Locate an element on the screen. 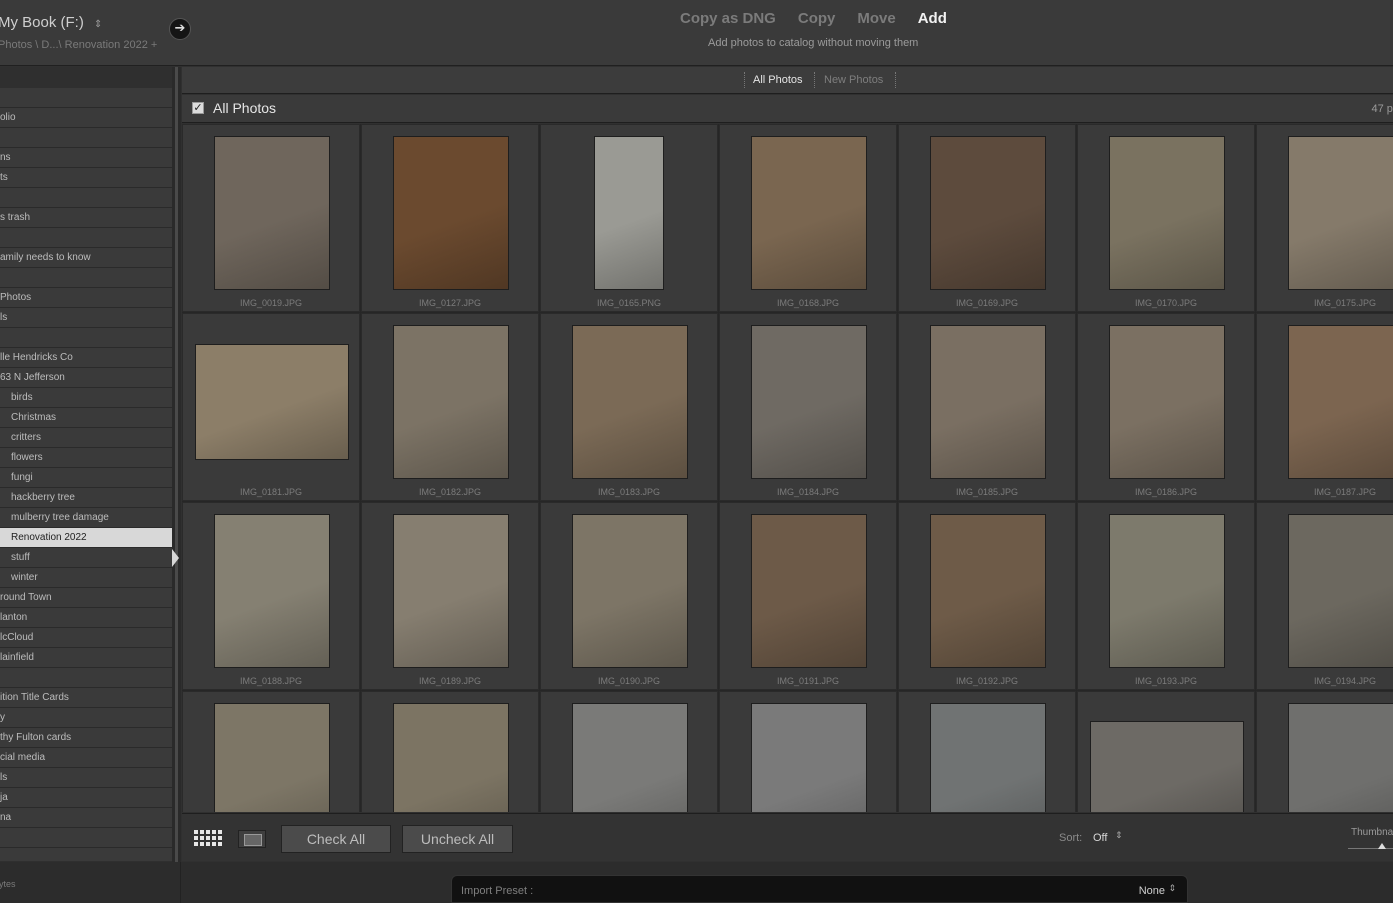 Image resolution: width=1393 pixels, height=903 pixels. photo-cell: IMG_0019.JPG is located at coordinates (271, 218).